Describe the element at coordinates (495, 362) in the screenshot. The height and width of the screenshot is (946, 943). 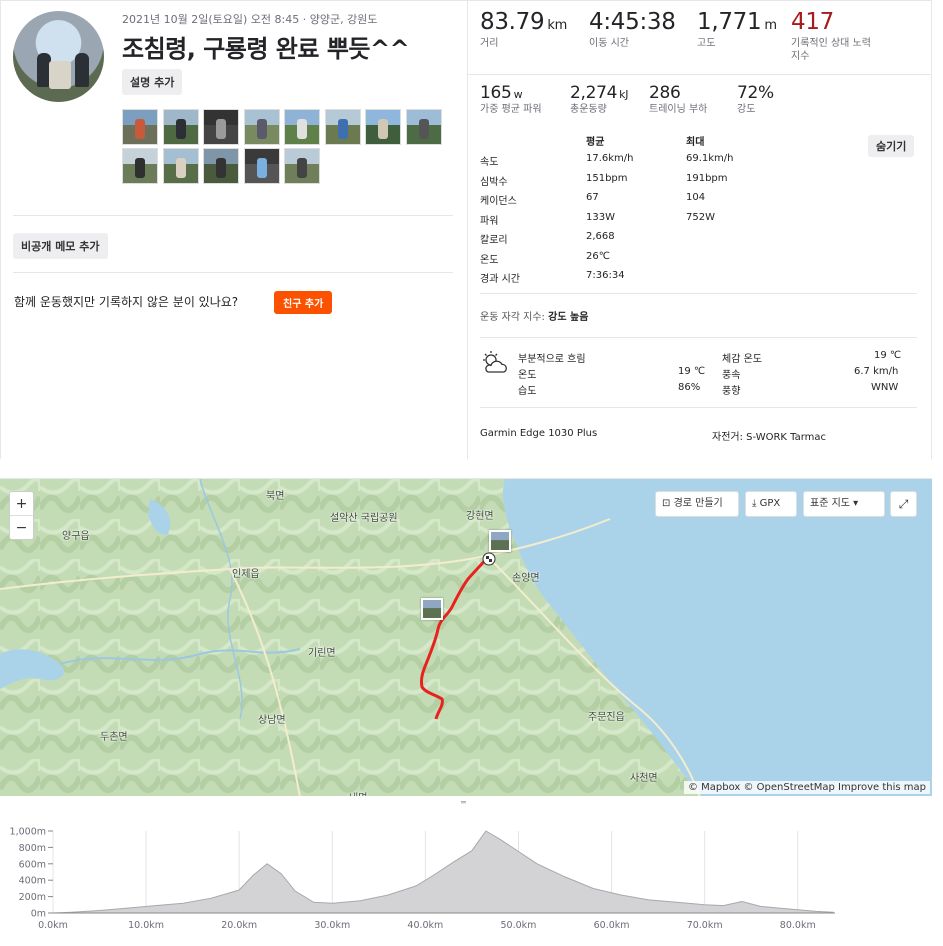
I see `partly-cloudy-icon` at that location.